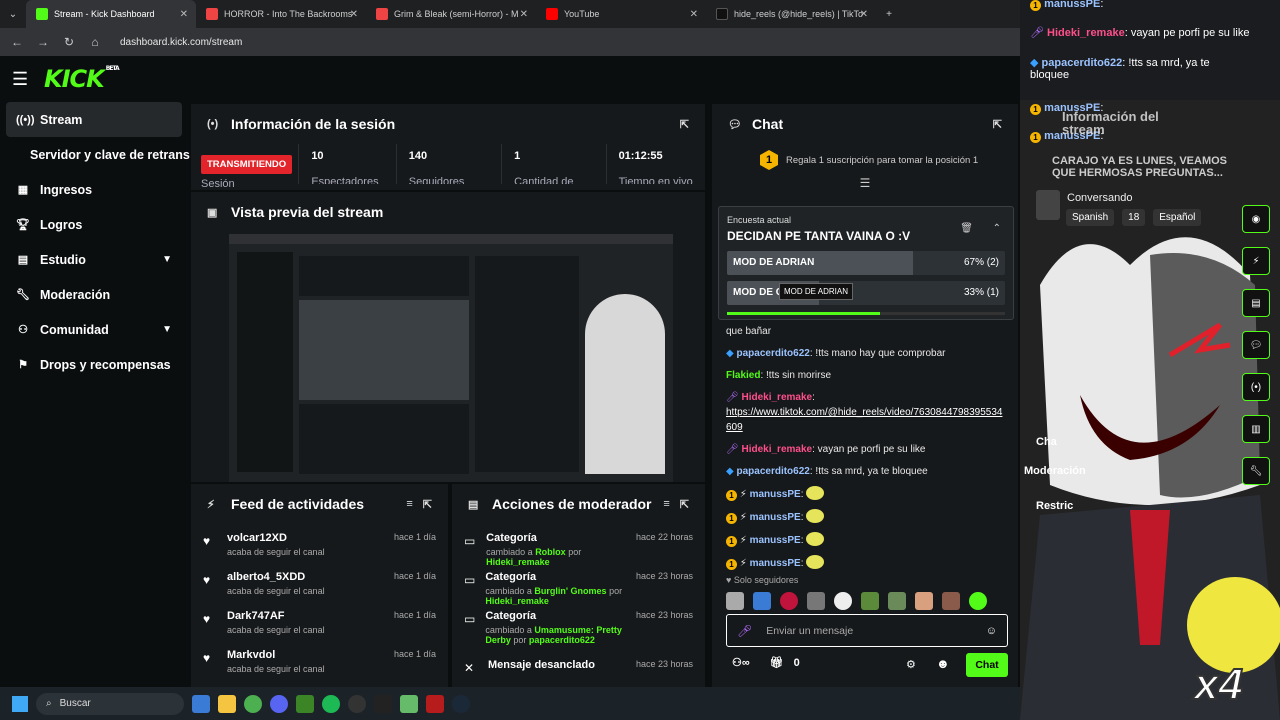 The height and width of the screenshot is (720, 1280). I want to click on sidebar-item-estudio: ▤ Estudio ▼, so click(95, 259).